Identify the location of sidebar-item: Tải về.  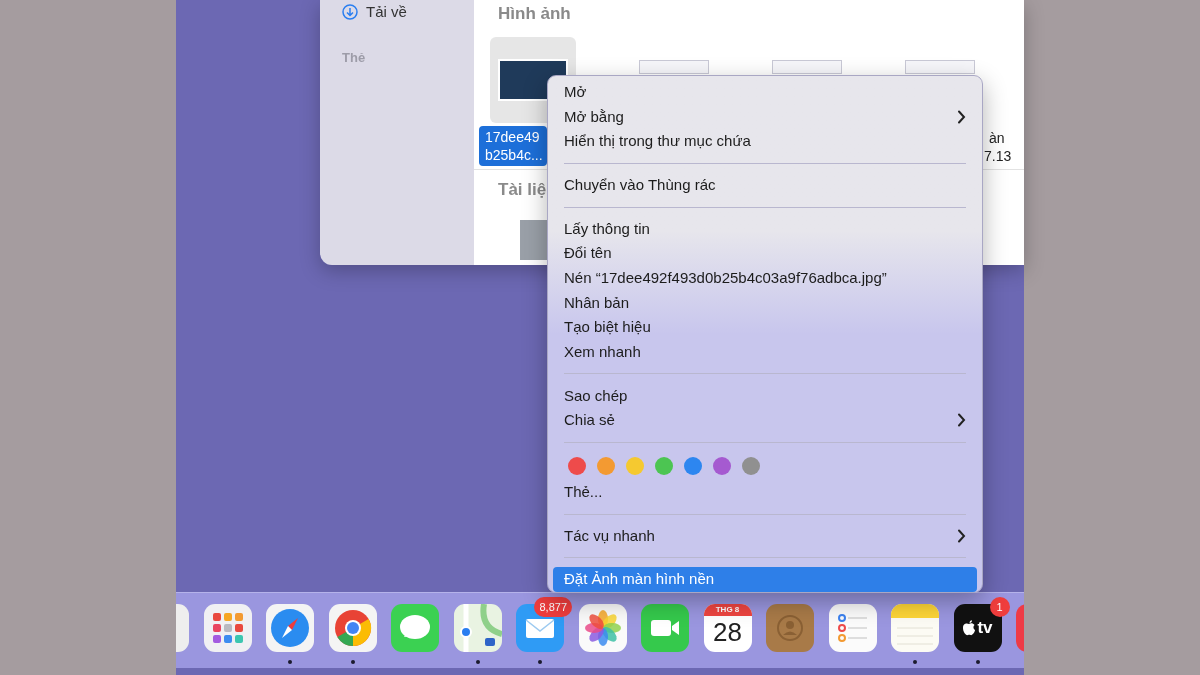
(374, 12).